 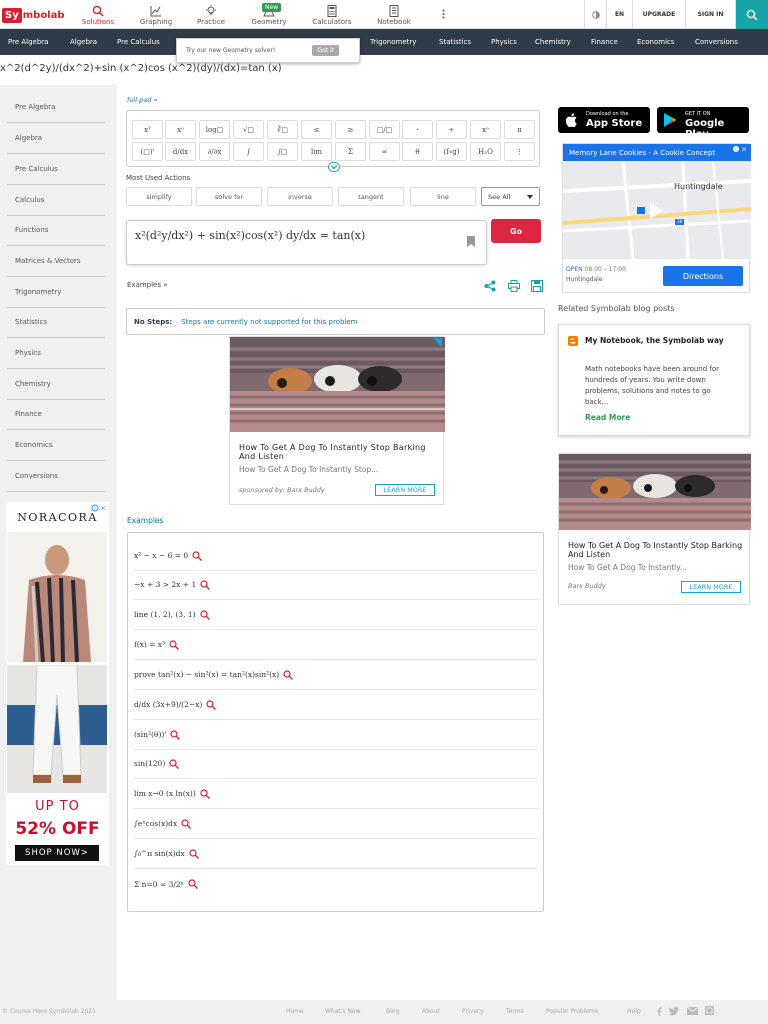 I want to click on facebook-icon, so click(x=659, y=1011).